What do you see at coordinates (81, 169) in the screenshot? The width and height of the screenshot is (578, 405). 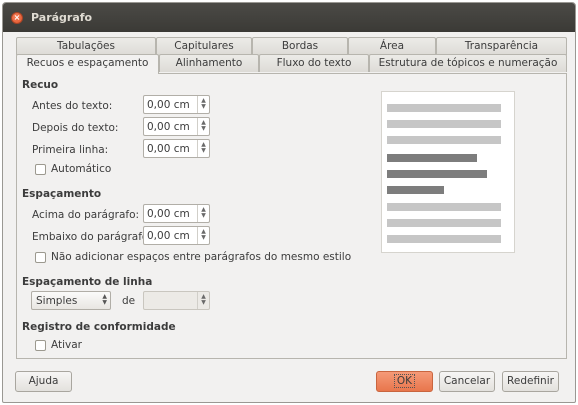 I see `automatic-label: Automático` at bounding box center [81, 169].